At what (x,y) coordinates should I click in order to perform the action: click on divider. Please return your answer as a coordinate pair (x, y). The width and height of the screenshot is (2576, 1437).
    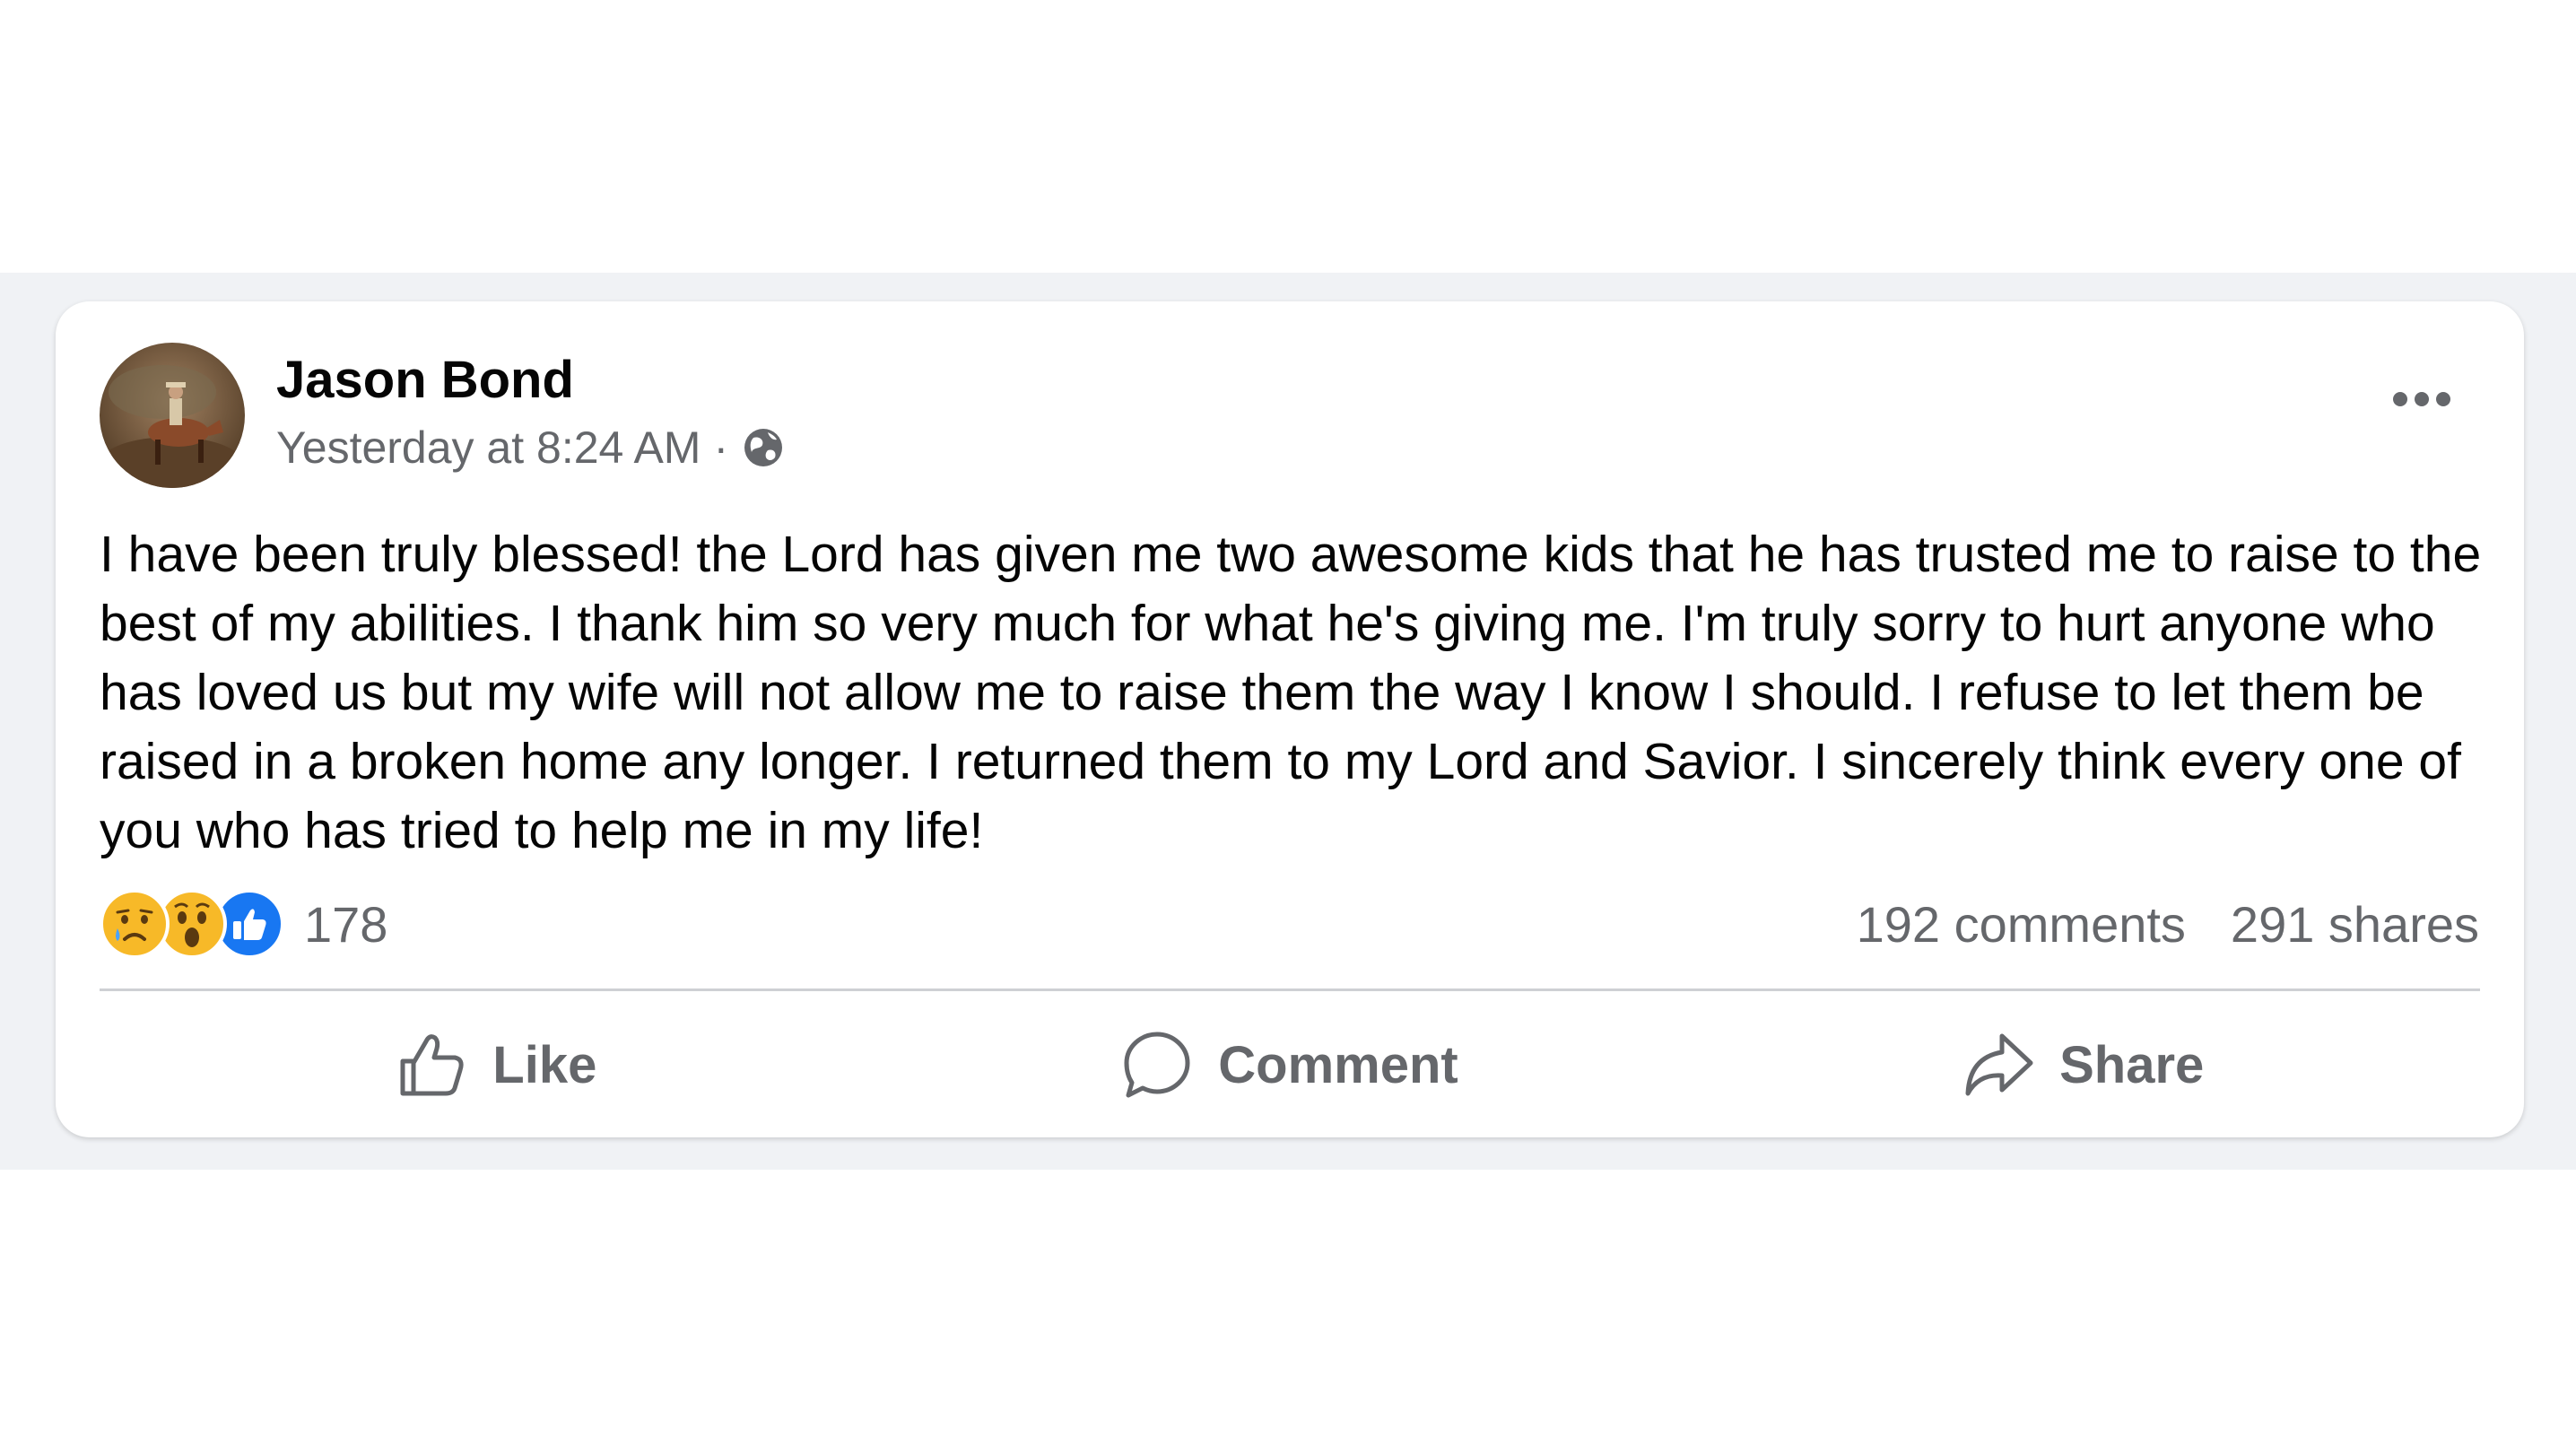
    Looking at the image, I should click on (1290, 989).